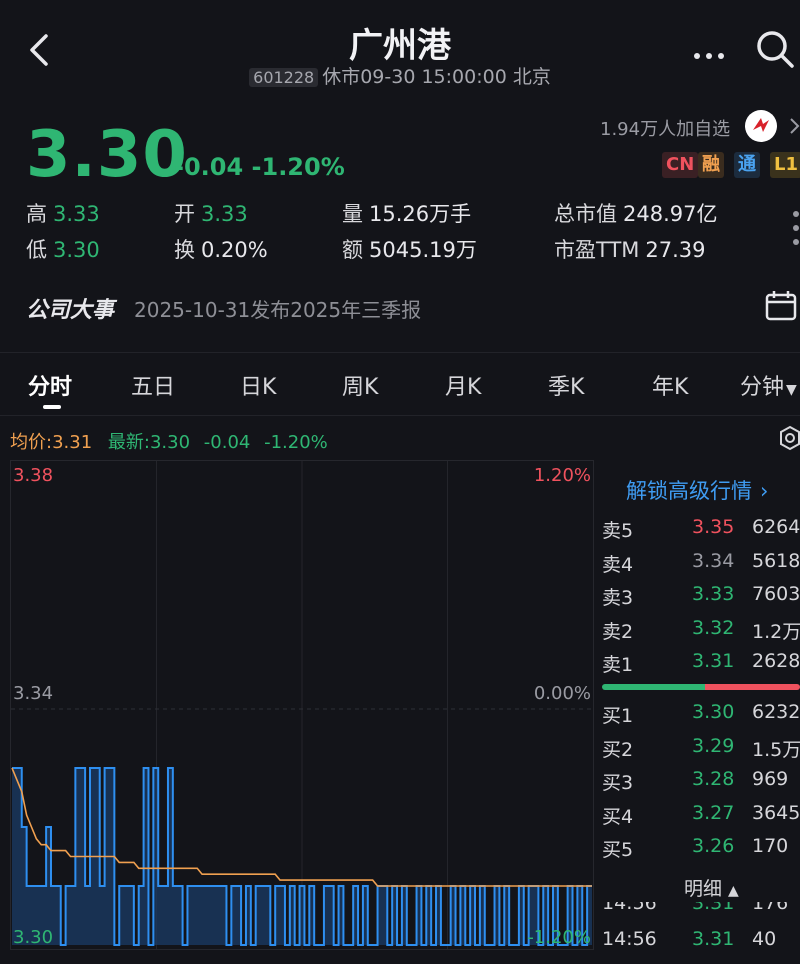 The width and height of the screenshot is (800, 964). I want to click on tick-row: 14:56 3.31 176, so click(695, 908).